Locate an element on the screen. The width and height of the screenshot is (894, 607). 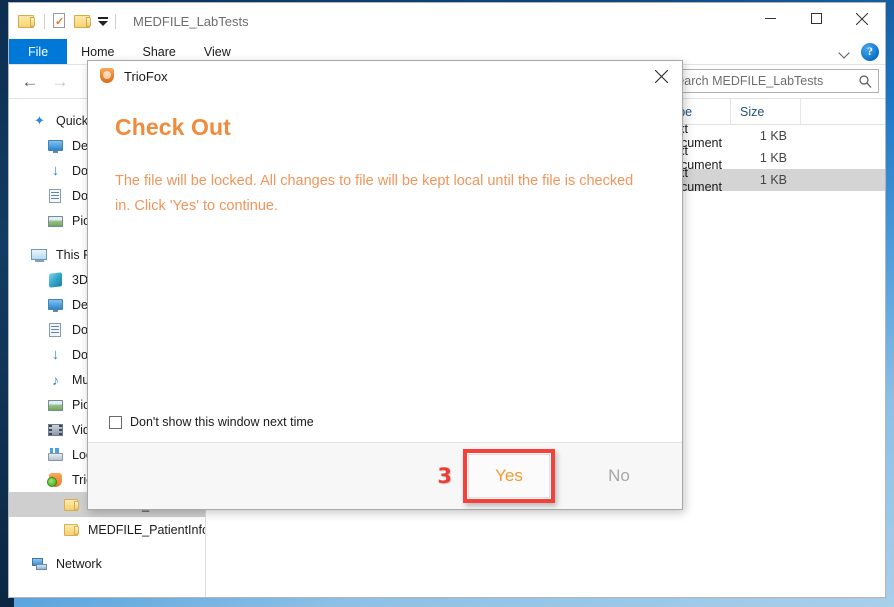
sidebar-item-medfile-patientinfo: MEDFILE_PatientInfo is located at coordinates (107, 529).